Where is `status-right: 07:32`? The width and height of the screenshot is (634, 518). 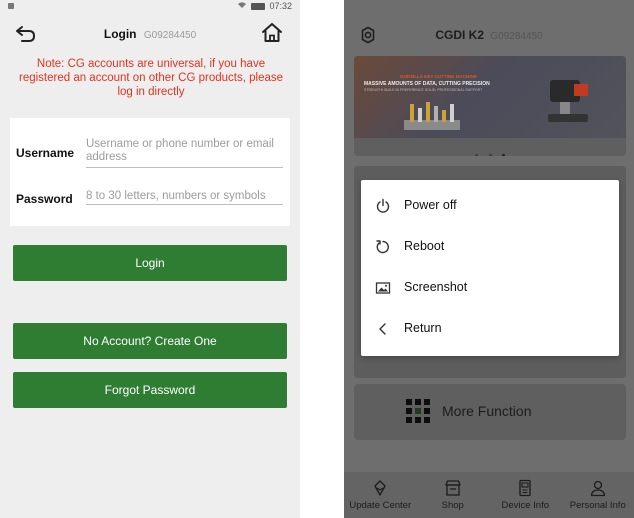 status-right: 07:32 is located at coordinates (264, 6).